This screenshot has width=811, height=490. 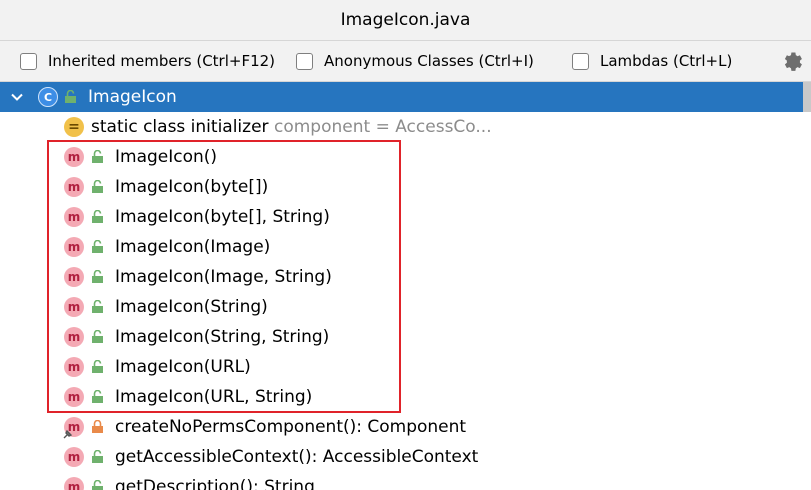 I want to click on tree-item-label: ImageIcon(byte[], String), so click(x=222, y=217).